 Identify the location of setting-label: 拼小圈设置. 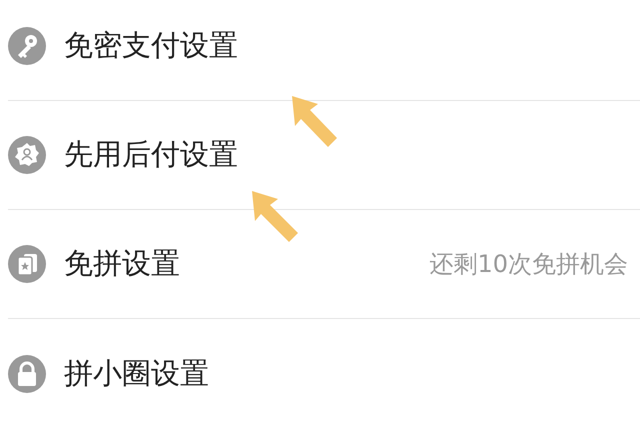
(136, 373).